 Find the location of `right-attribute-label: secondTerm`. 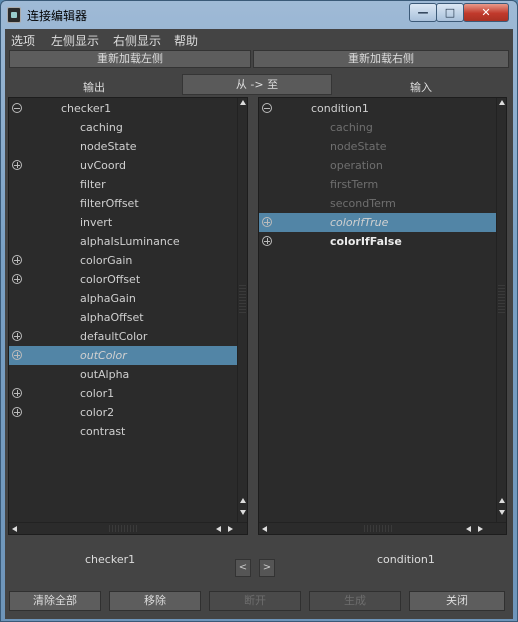

right-attribute-label: secondTerm is located at coordinates (363, 203).